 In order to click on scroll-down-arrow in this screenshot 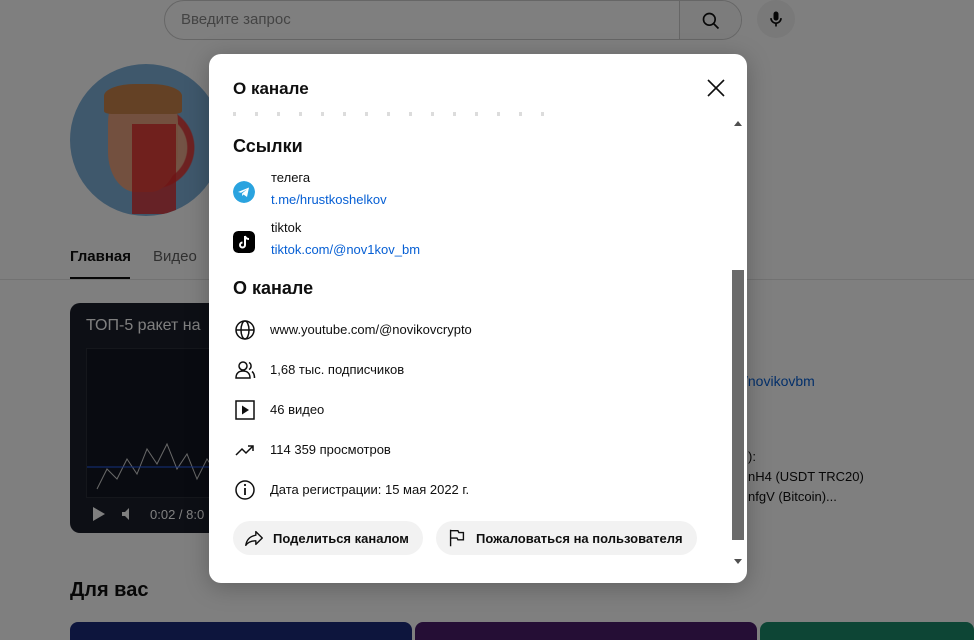, I will do `click(738, 561)`.